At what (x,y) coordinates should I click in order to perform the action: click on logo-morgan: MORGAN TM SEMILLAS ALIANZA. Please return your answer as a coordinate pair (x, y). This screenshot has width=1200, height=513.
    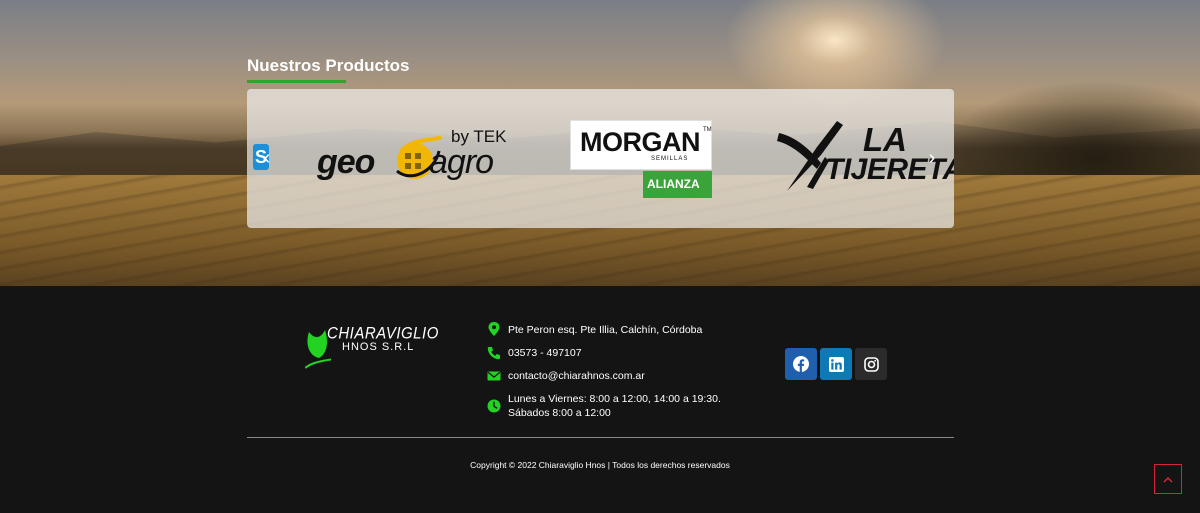
    Looking at the image, I should click on (641, 159).